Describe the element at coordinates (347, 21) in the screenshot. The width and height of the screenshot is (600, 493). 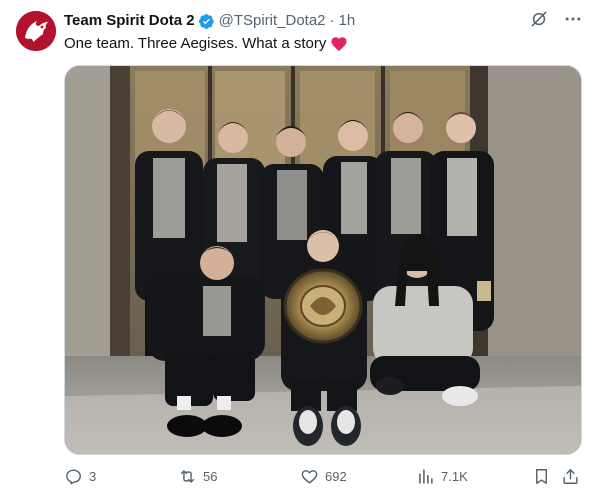
I see `timestamp: 1h` at that location.